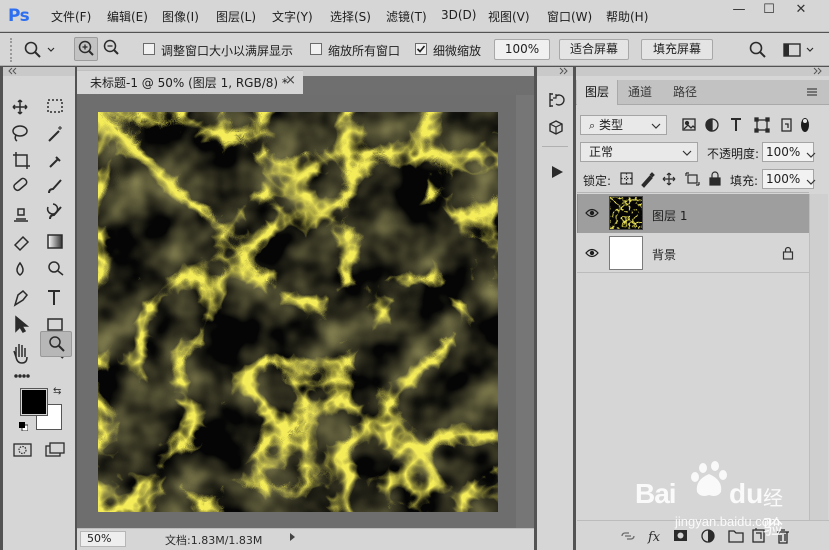  What do you see at coordinates (213, 540) in the screenshot?
I see `document-size-info: 文档:1.83M/1.83M` at bounding box center [213, 540].